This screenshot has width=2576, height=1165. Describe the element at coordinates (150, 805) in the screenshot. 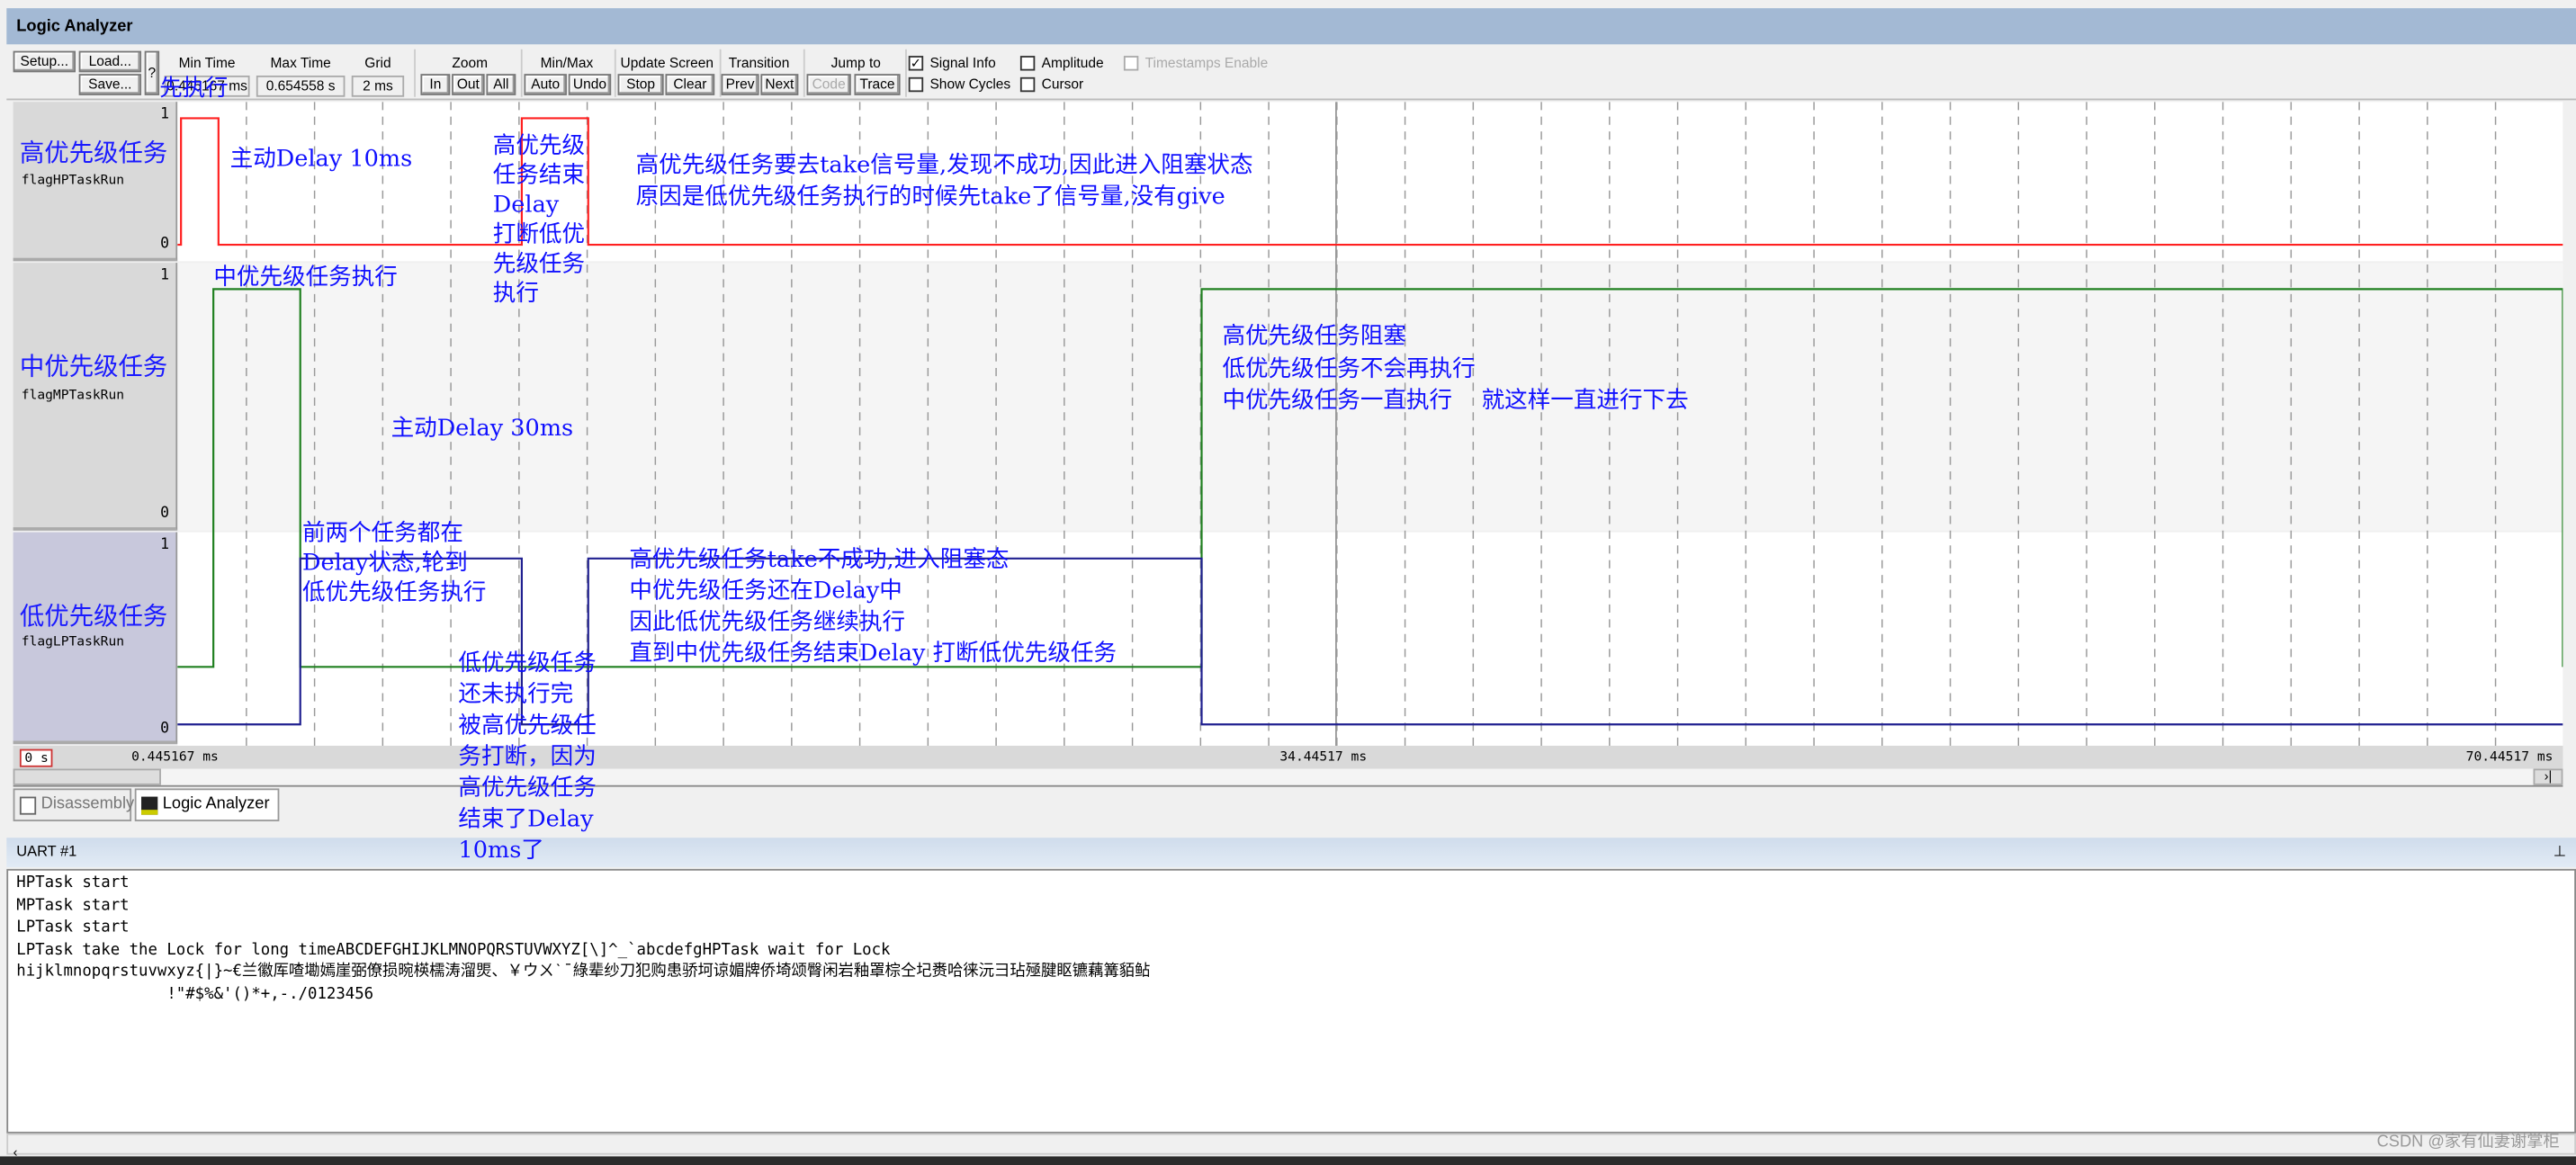

I see `logic-analyzer-icon` at that location.